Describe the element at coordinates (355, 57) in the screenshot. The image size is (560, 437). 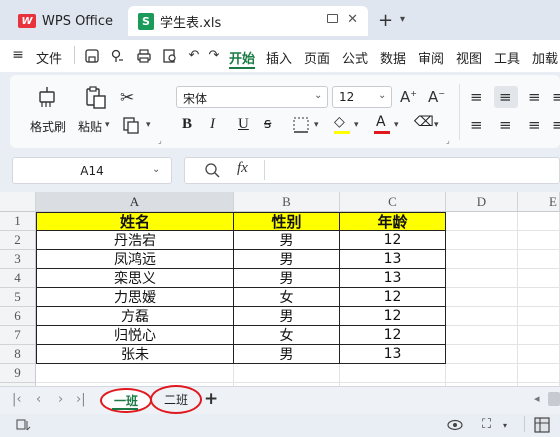
I see `menu-formula: 公式` at that location.